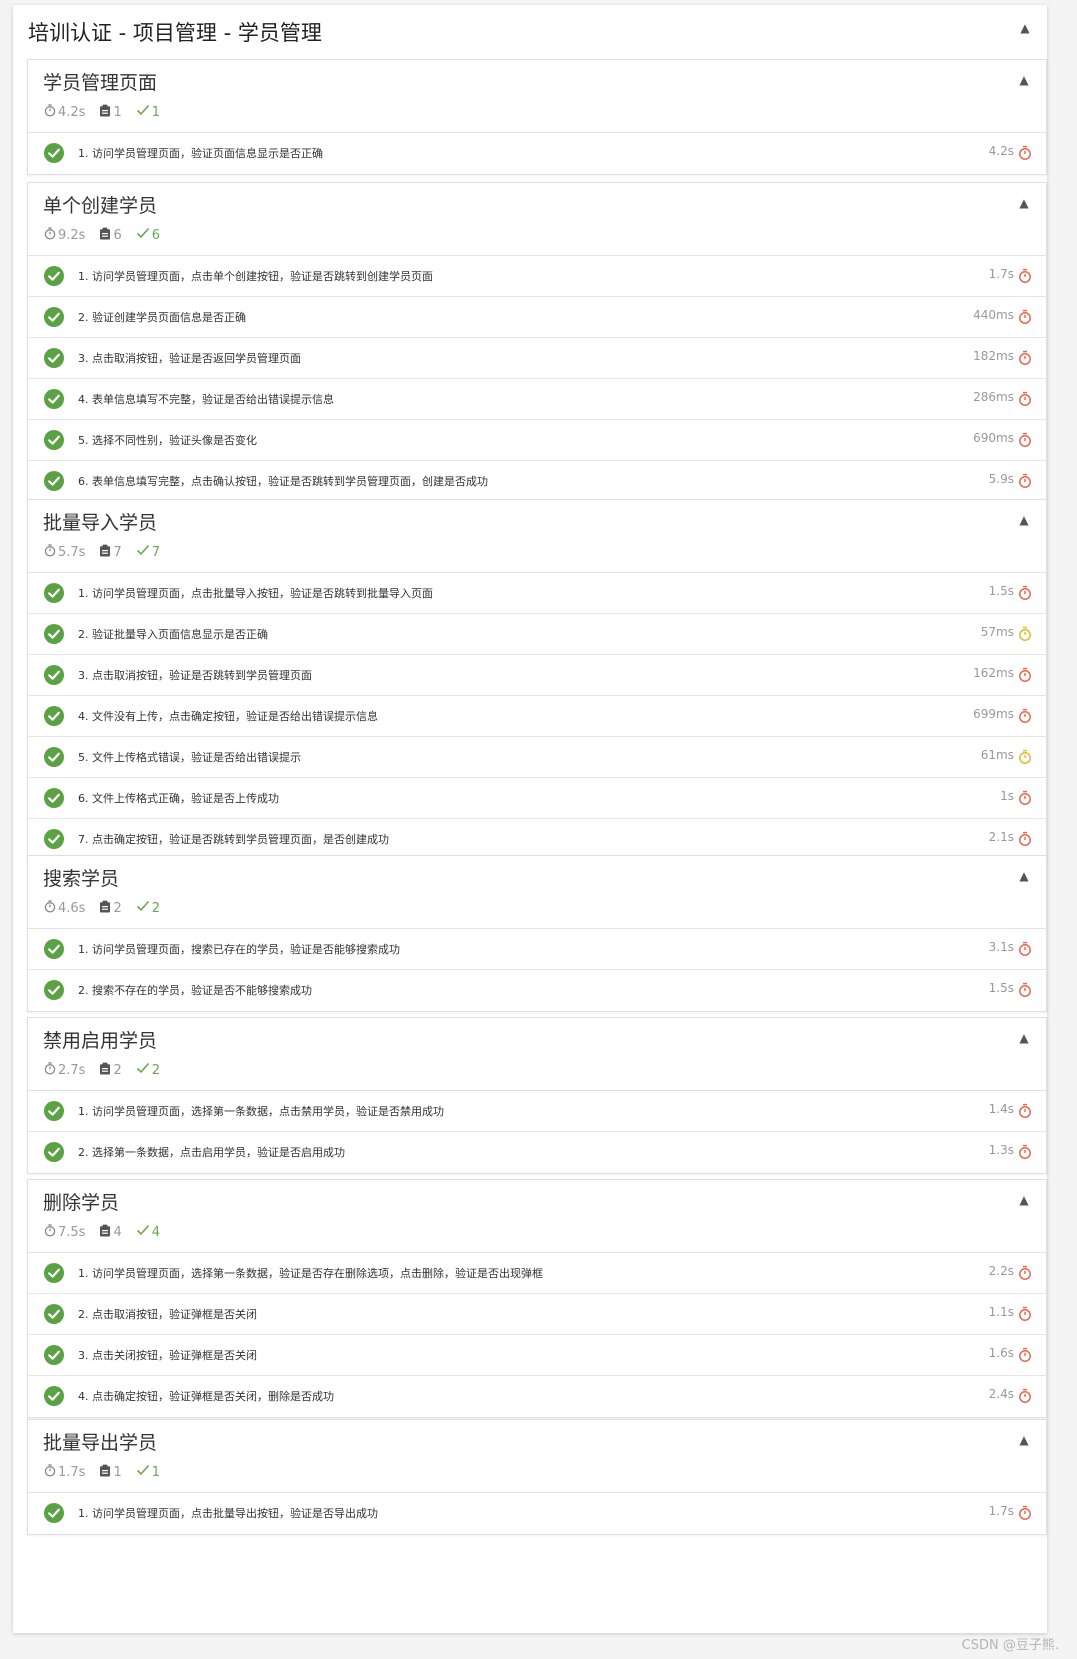 The height and width of the screenshot is (1659, 1077). I want to click on test-row: 1. 访问学员管理页面，点击批量导入按钮，验证是否跳转到批量导入页面 1.5s, so click(537, 593).